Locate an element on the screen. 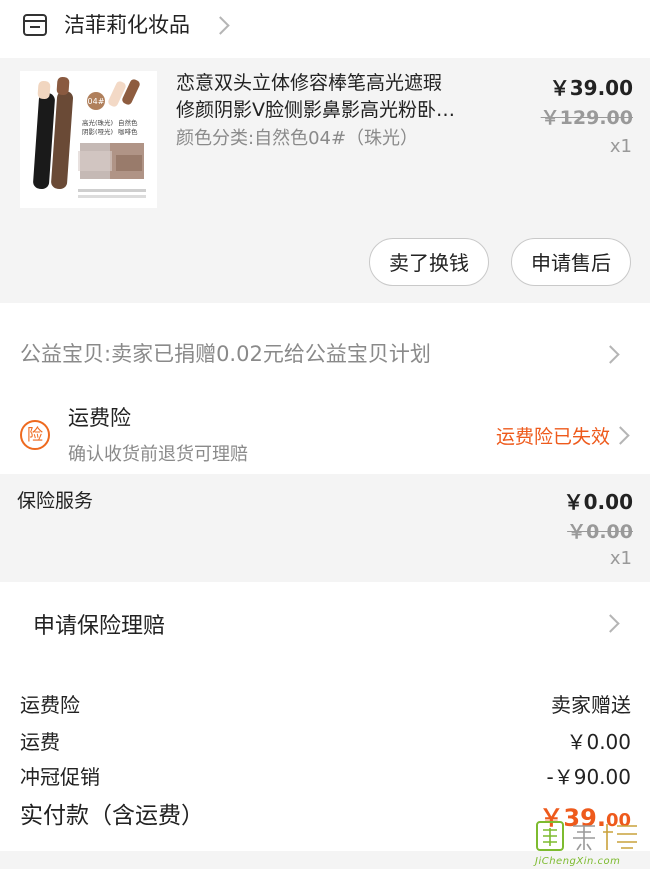 The height and width of the screenshot is (869, 650). freight-insurance-row: 险 运费险 确认收货前退货可理赔 运费险已失效 is located at coordinates (325, 434).